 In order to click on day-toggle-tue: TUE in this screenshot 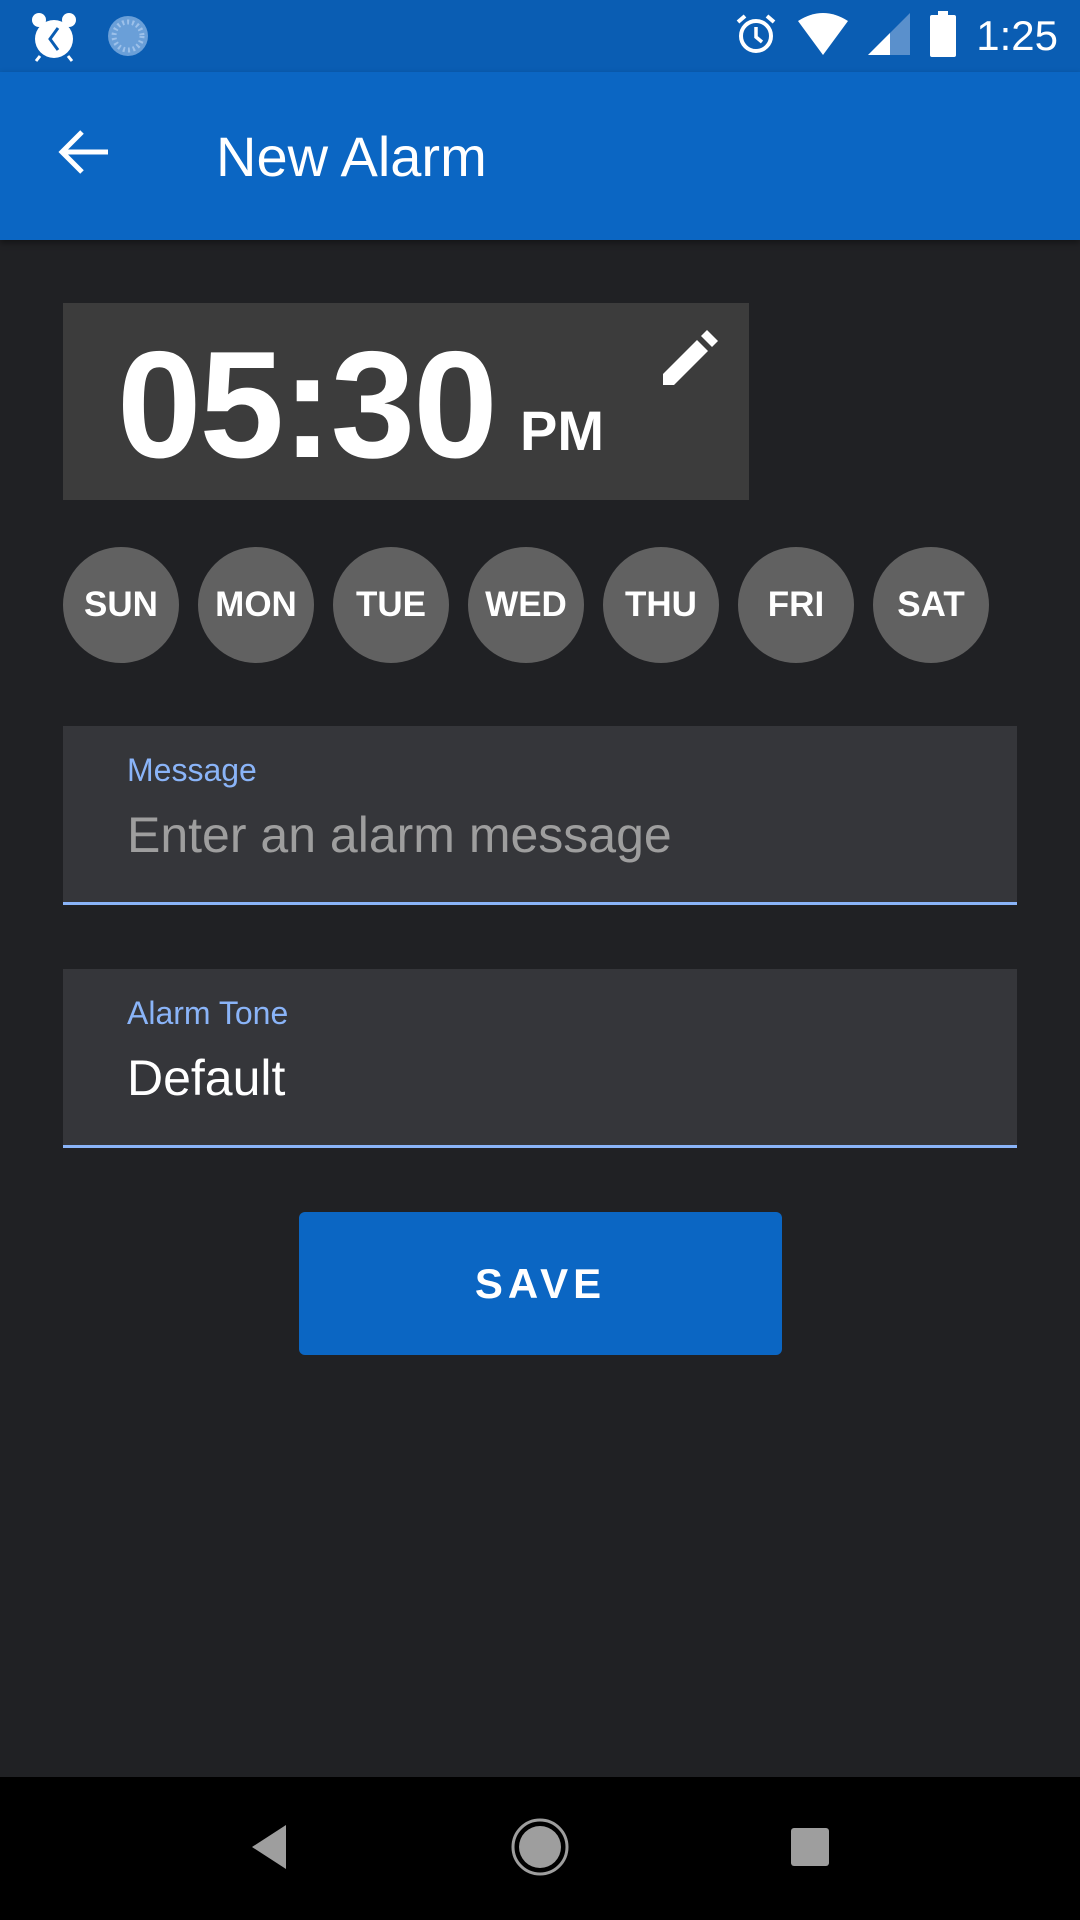, I will do `click(391, 605)`.